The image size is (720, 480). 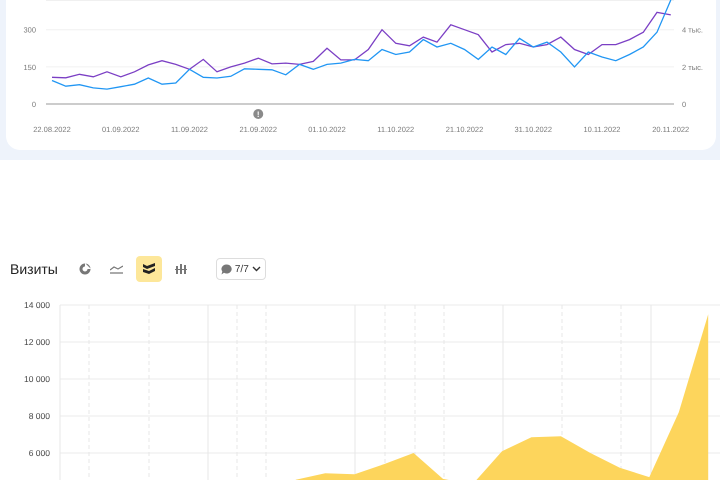 I want to click on chart-title: Визиты, so click(x=34, y=269).